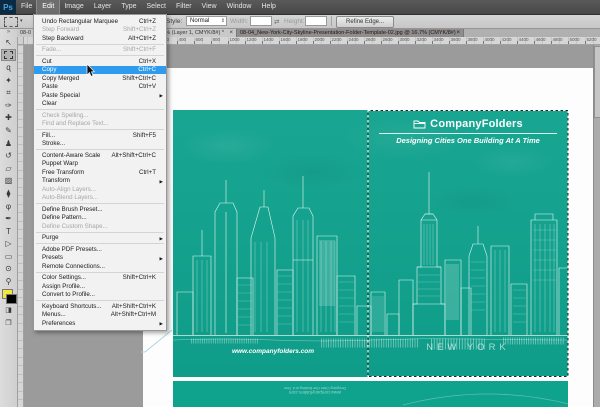 The width and height of the screenshot is (600, 407). I want to click on width-input, so click(261, 21).